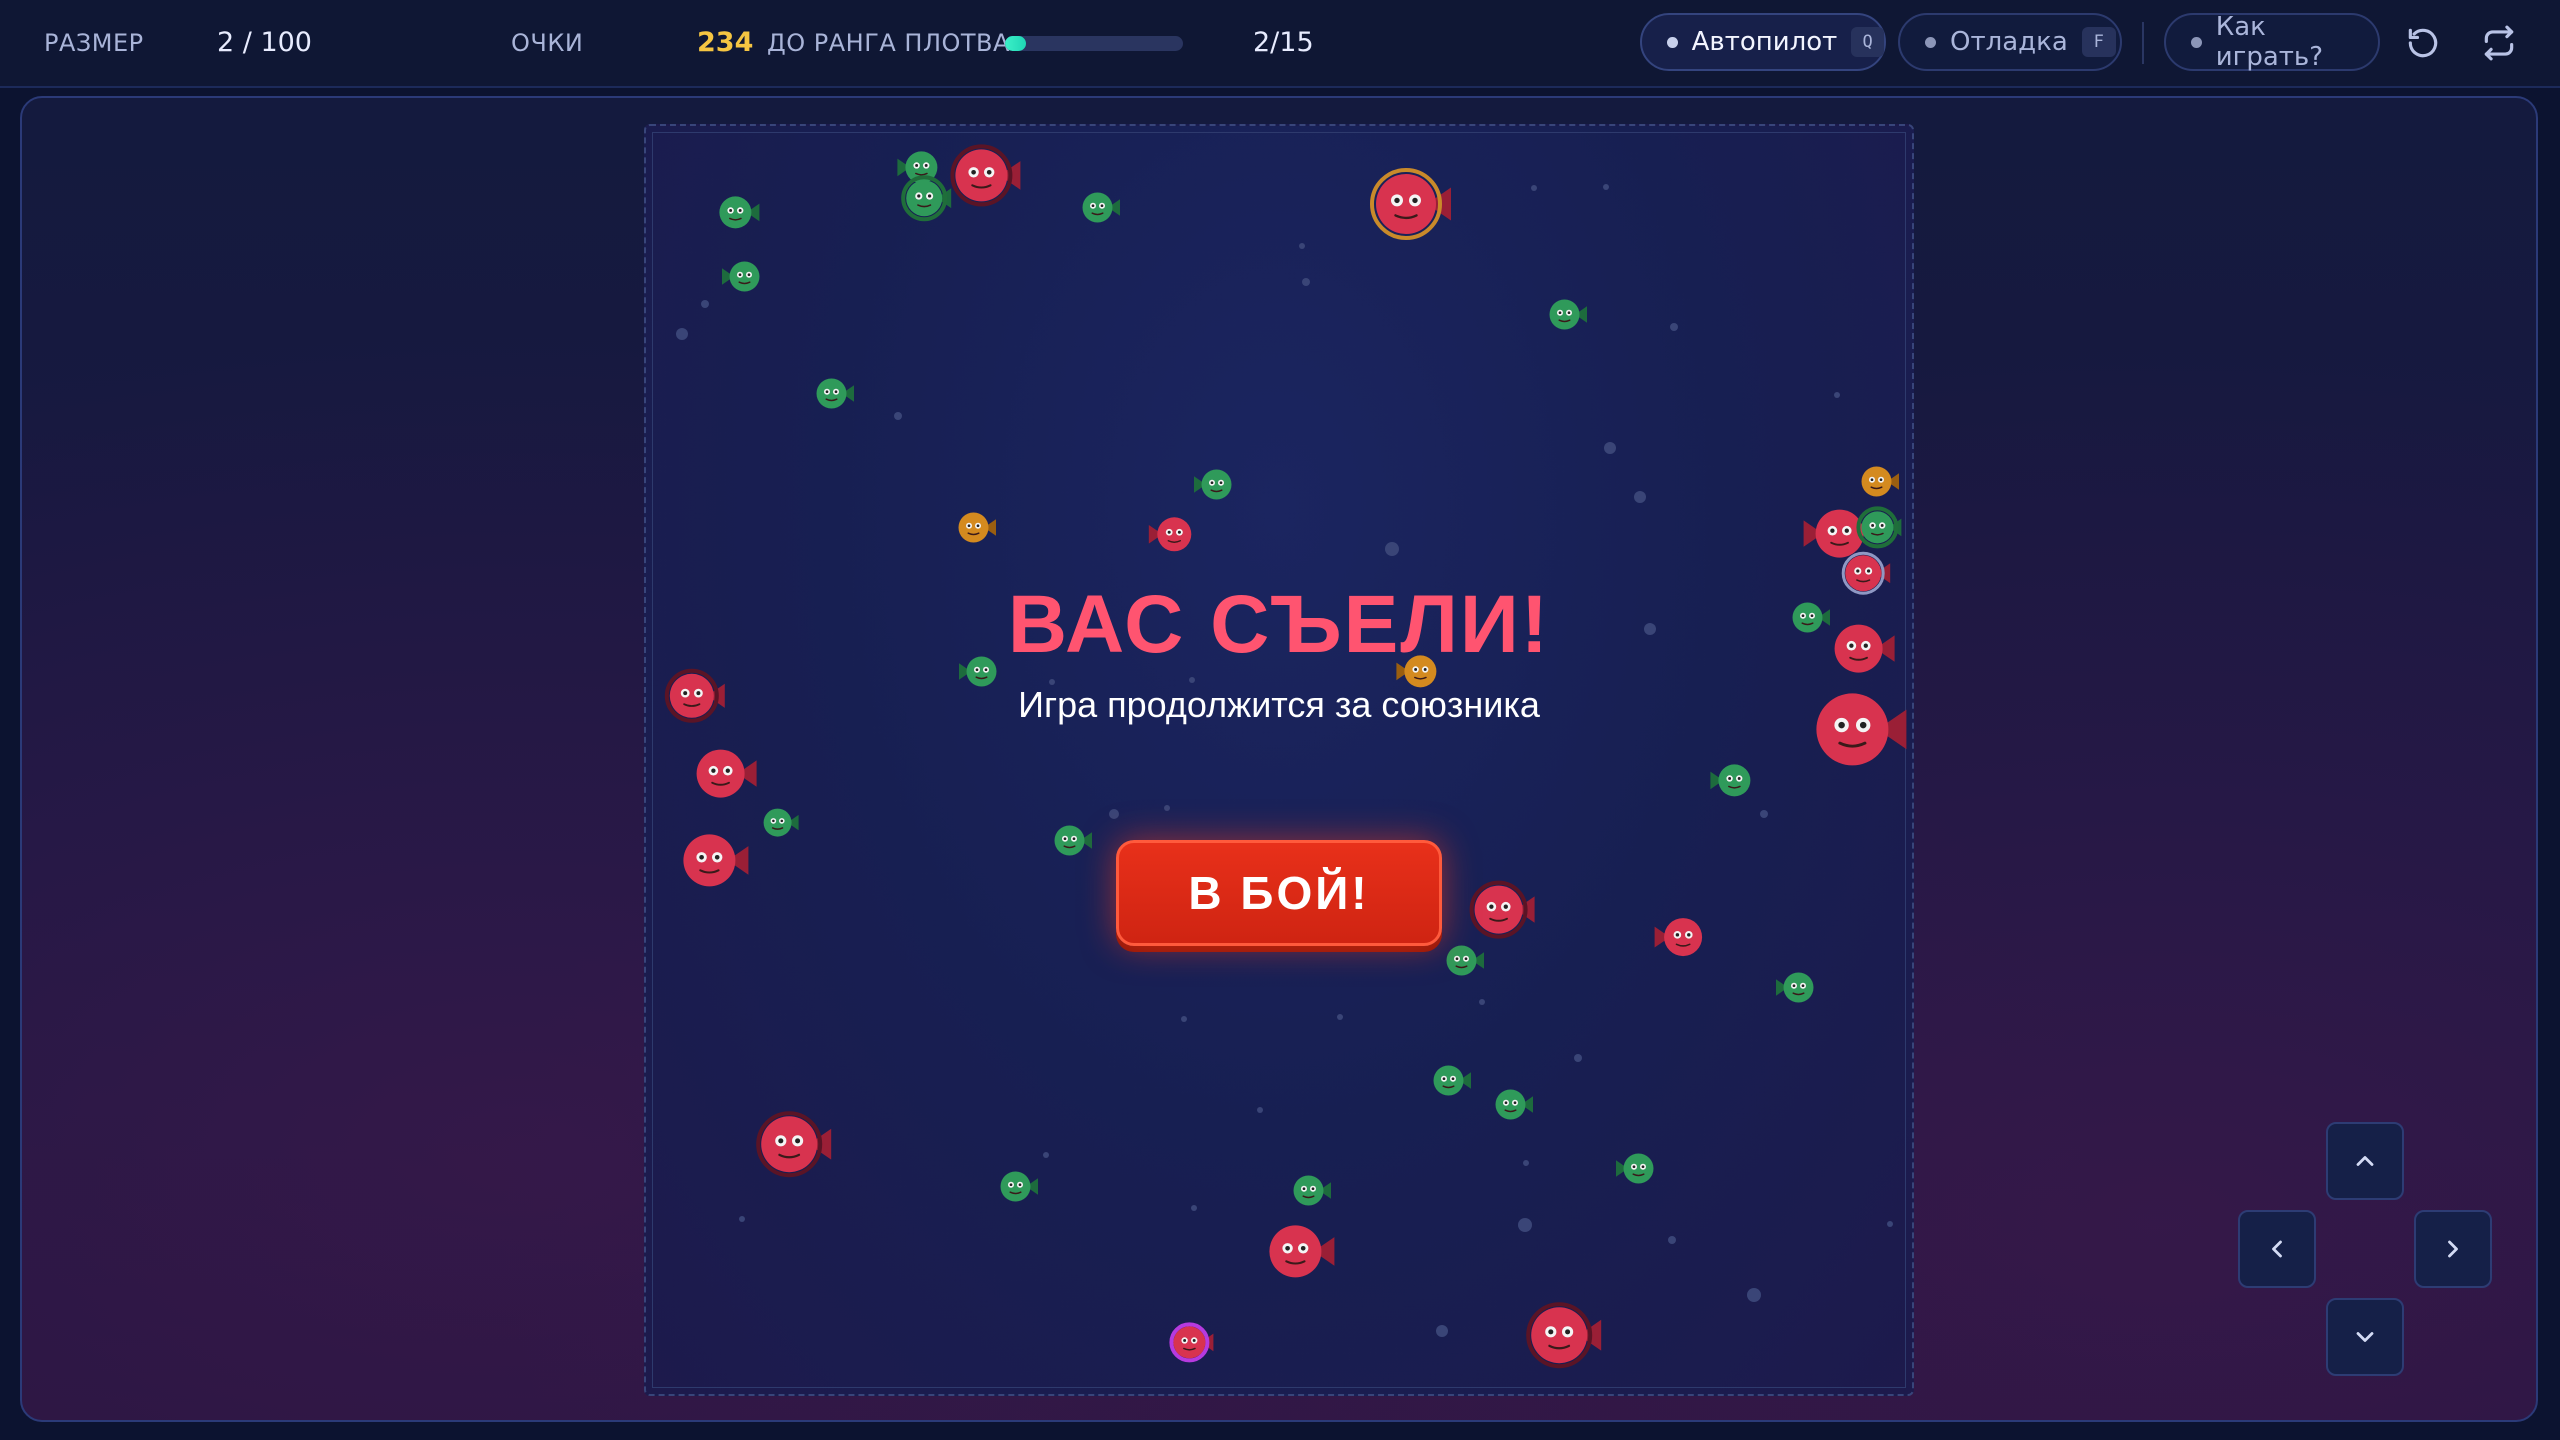 The image size is (2560, 1440). Describe the element at coordinates (94, 43) in the screenshot. I see `size-label: РАЗМЕР` at that location.